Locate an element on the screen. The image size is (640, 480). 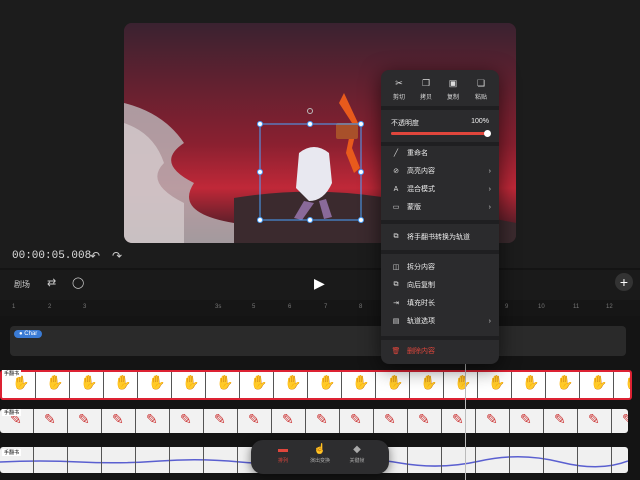
play-icon: ▶ is located at coordinates (319, 283).